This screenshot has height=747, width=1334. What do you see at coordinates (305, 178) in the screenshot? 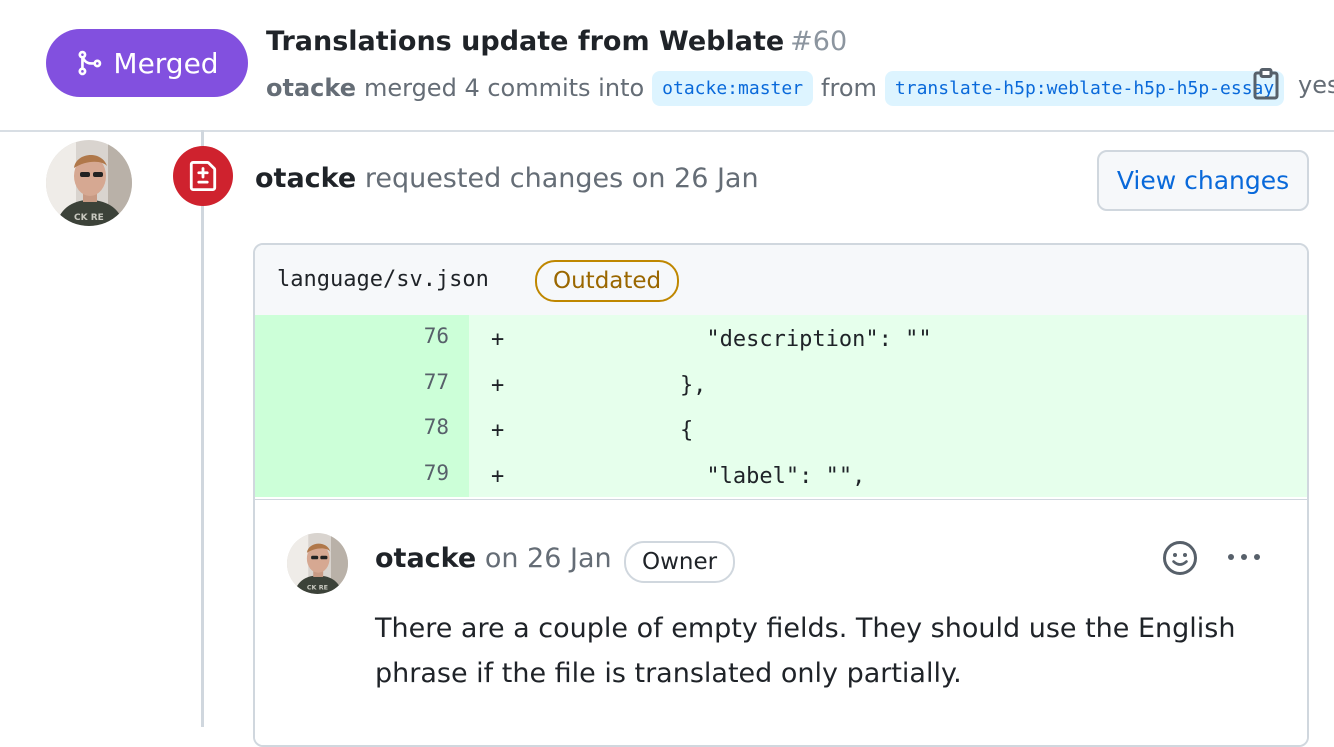
I see `review-author-link: otacke` at bounding box center [305, 178].